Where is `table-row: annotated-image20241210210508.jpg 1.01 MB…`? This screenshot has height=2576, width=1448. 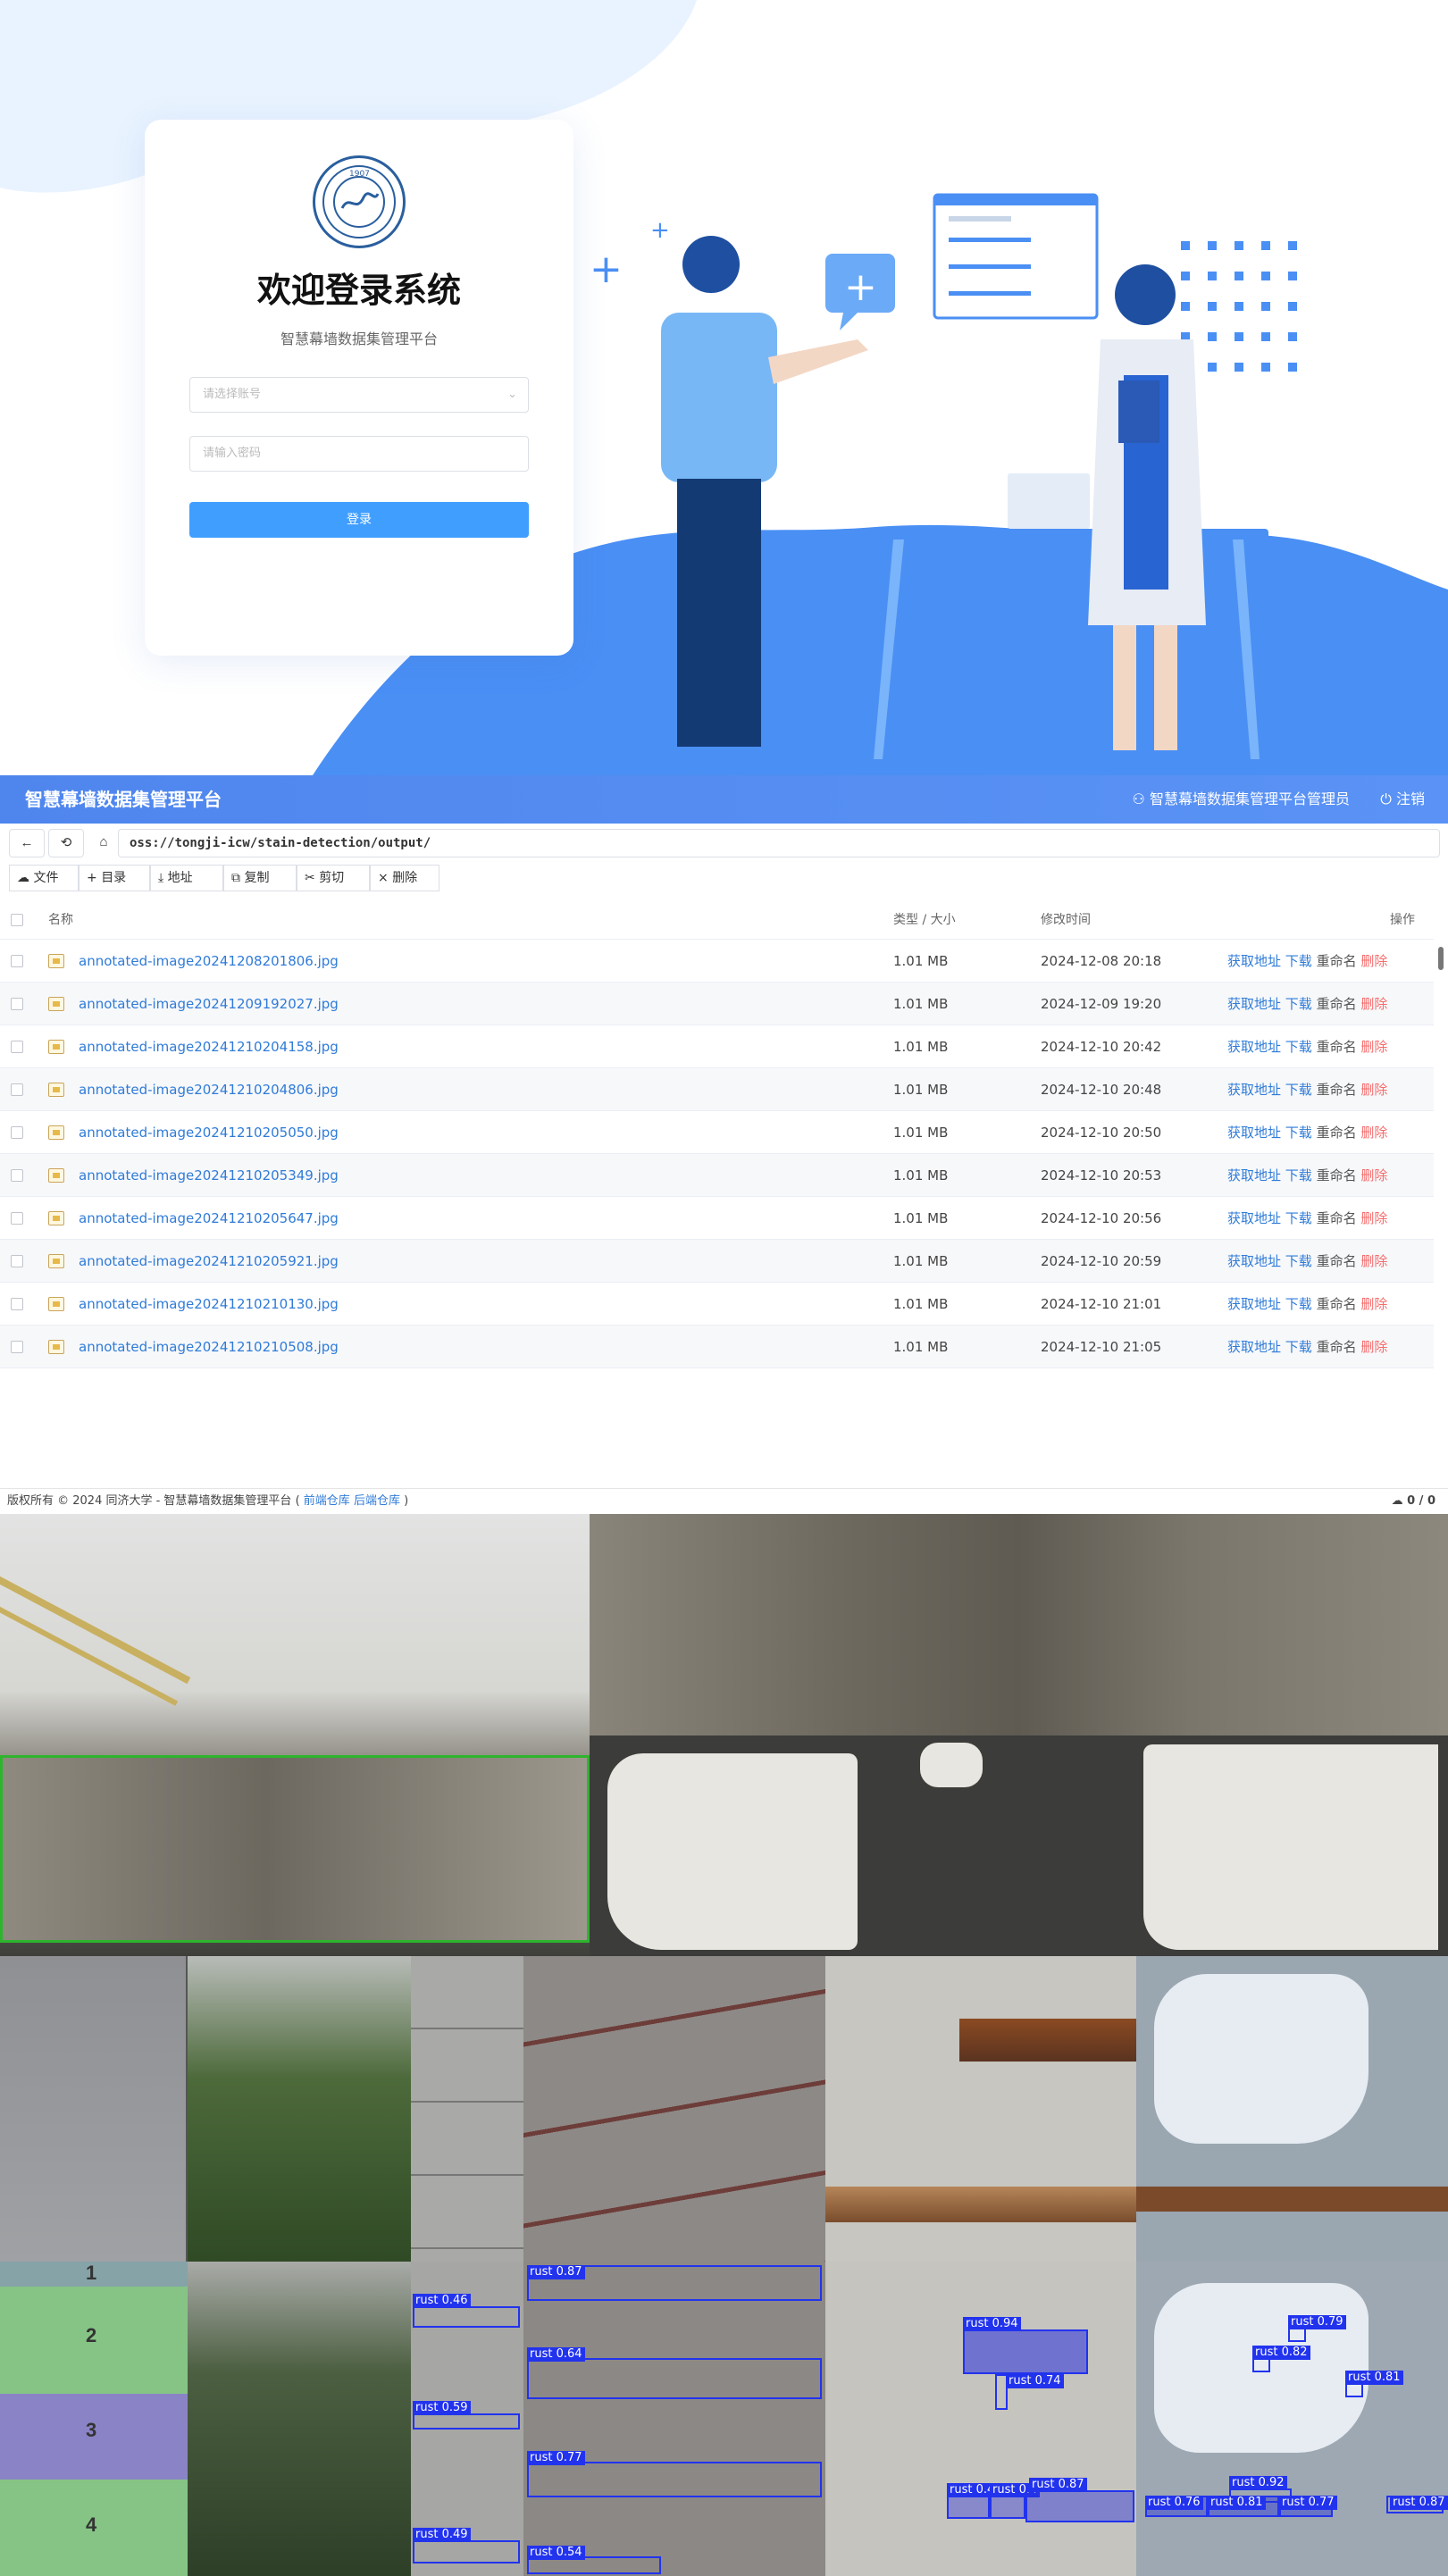
table-row: annotated-image20241210210508.jpg 1.01 MB… is located at coordinates (717, 1347).